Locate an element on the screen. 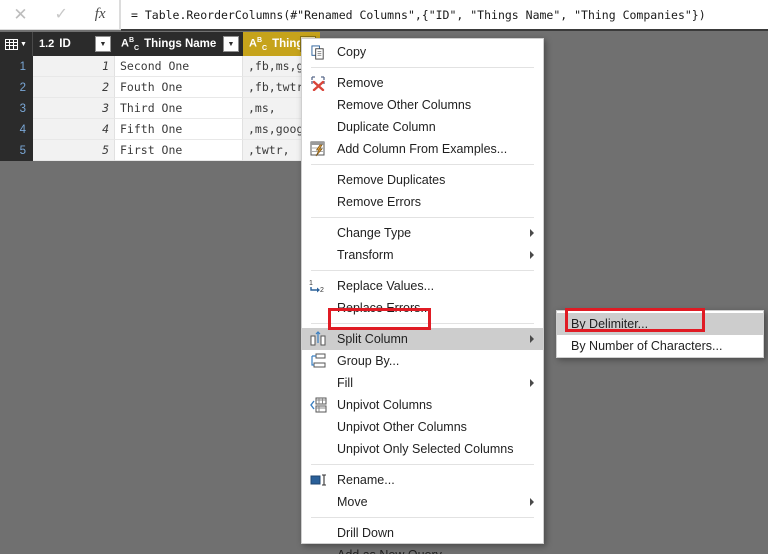 The height and width of the screenshot is (554, 768). menu-item-label: Drill Down is located at coordinates (365, 533).